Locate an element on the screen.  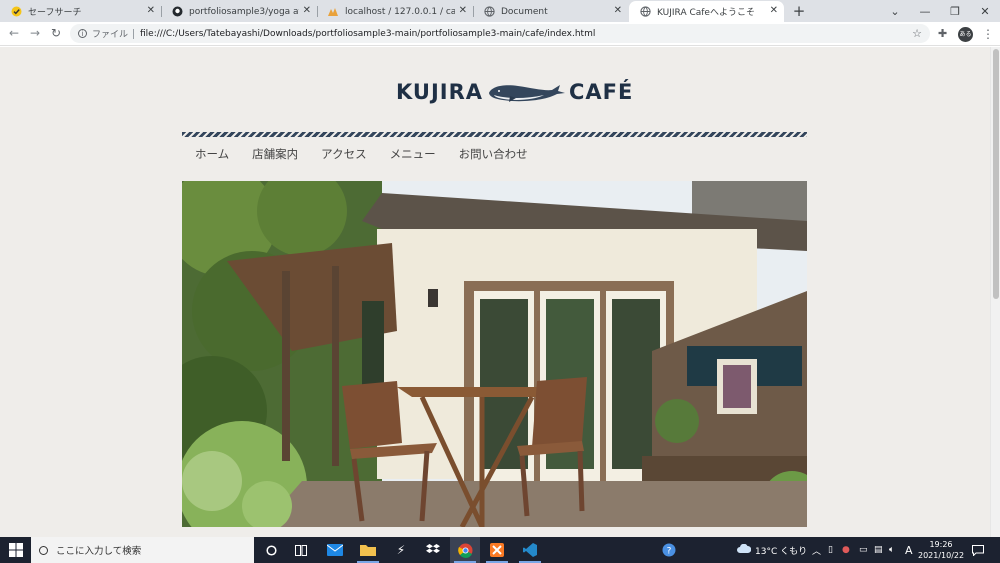
phpmyadmin-icon is located at coordinates (333, 12).